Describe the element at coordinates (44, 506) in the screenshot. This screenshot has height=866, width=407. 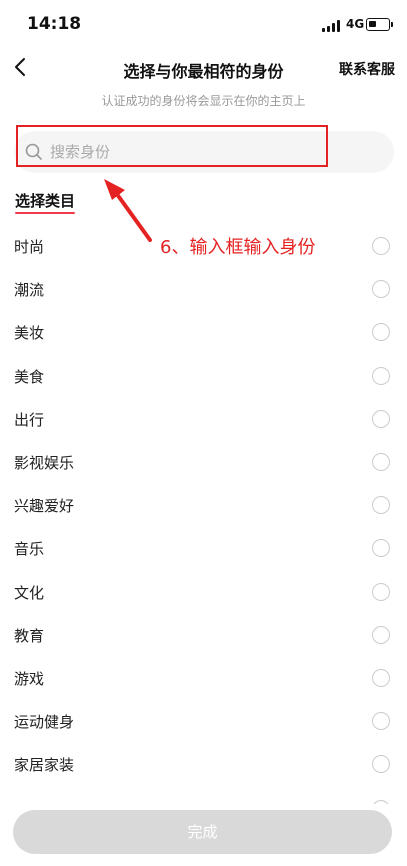
I see `category-item-label: 兴趣爱好` at that location.